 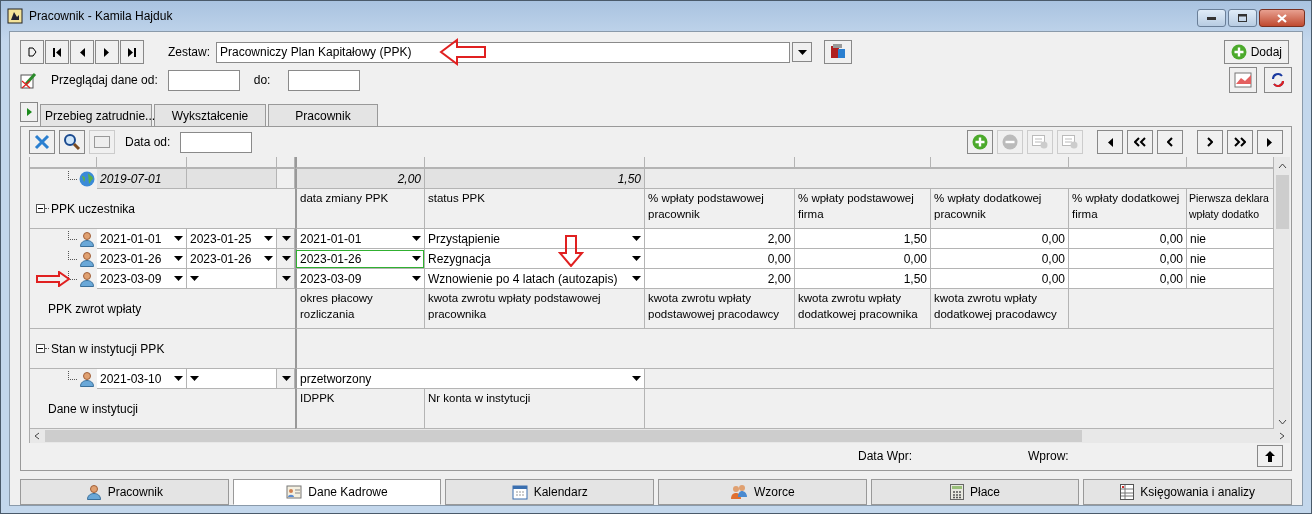 I want to click on document-icon, so click(x=32, y=52).